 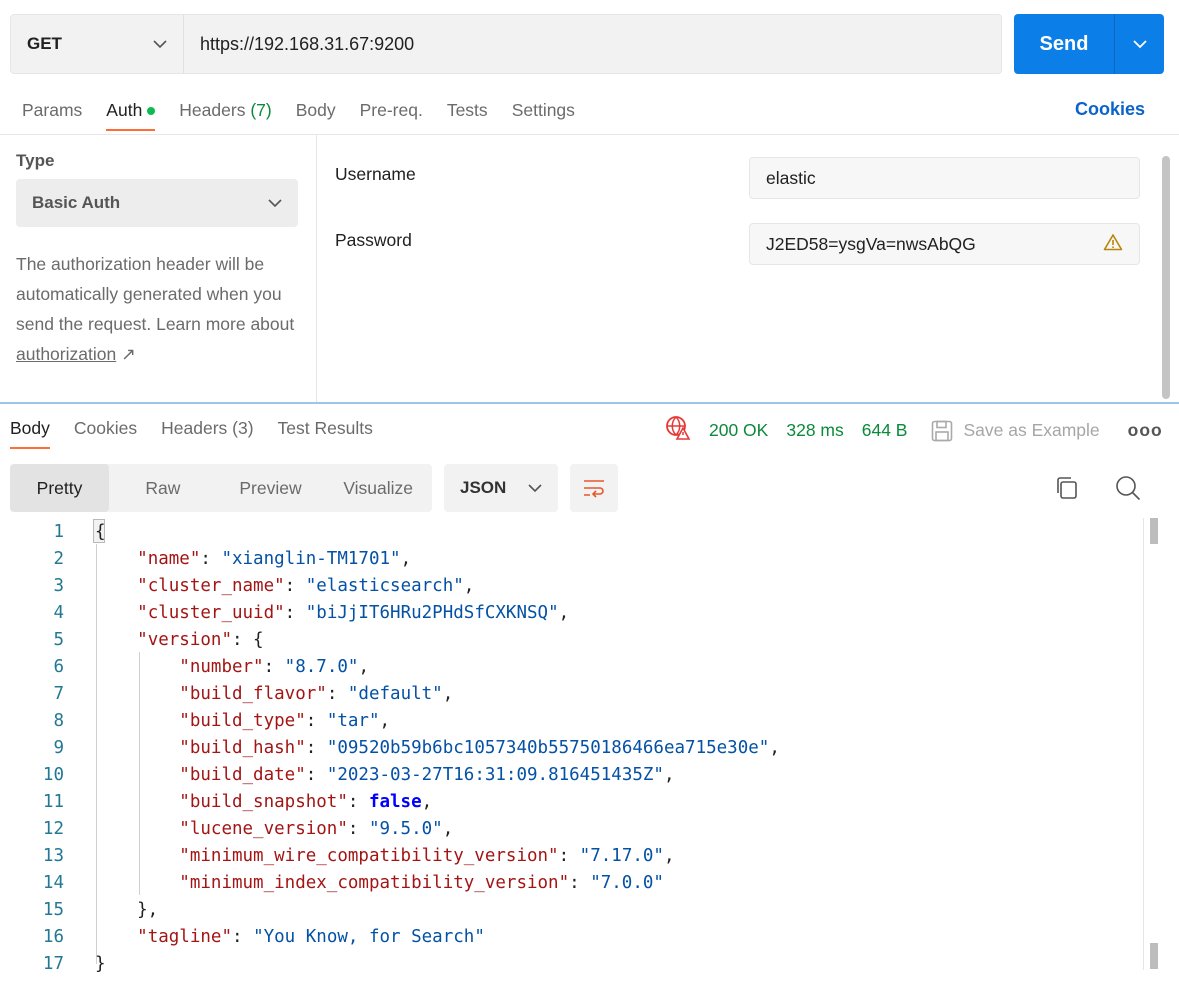 I want to click on code-text: "build_snapshot": false,, so click(x=263, y=802).